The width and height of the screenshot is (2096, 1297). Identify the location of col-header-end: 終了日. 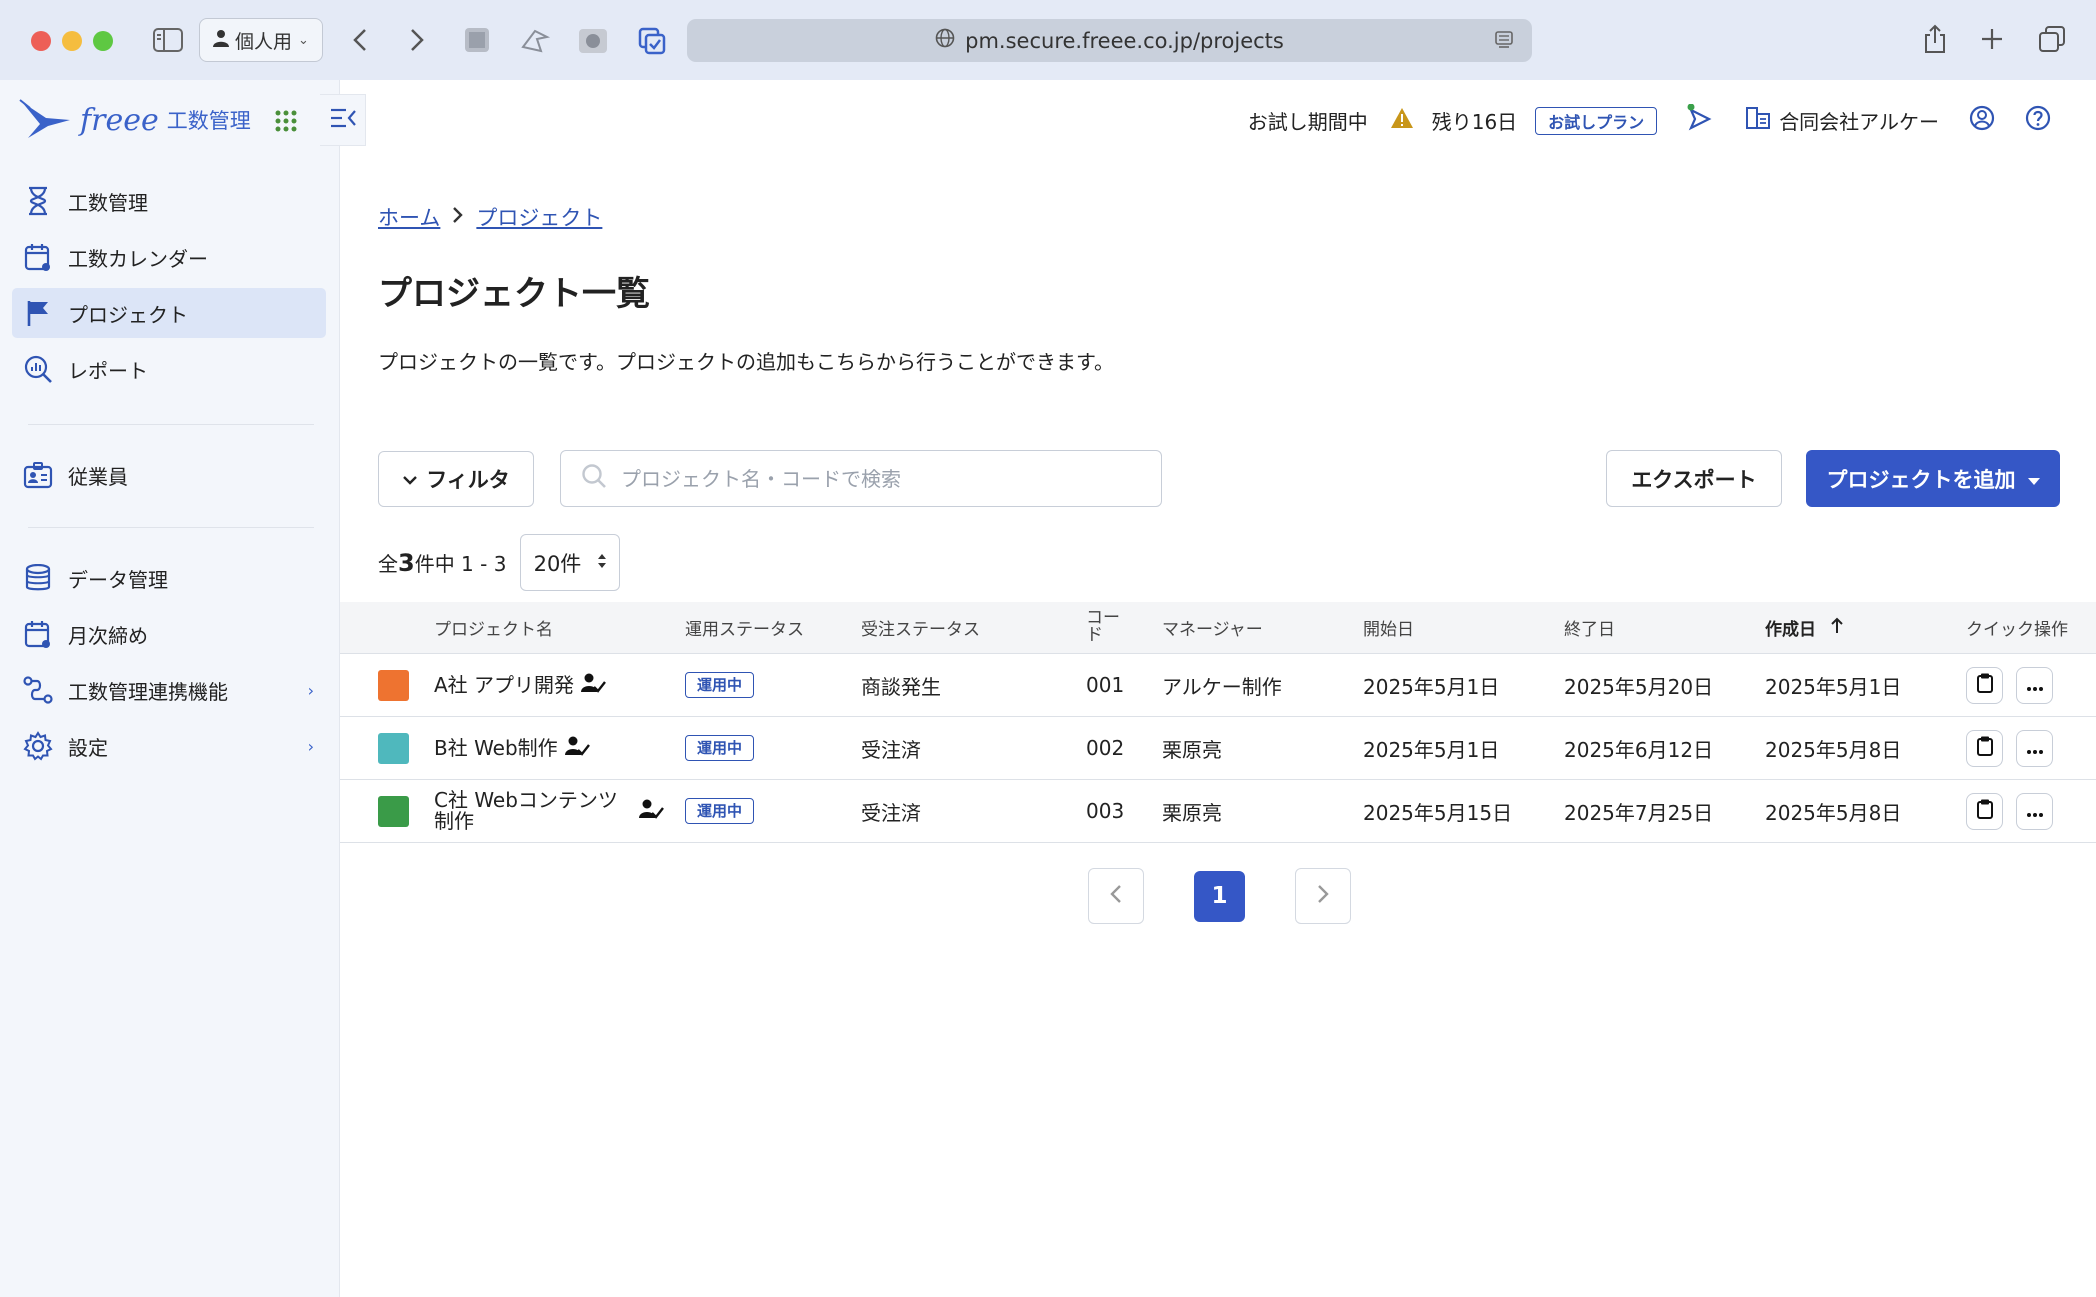
(1589, 627).